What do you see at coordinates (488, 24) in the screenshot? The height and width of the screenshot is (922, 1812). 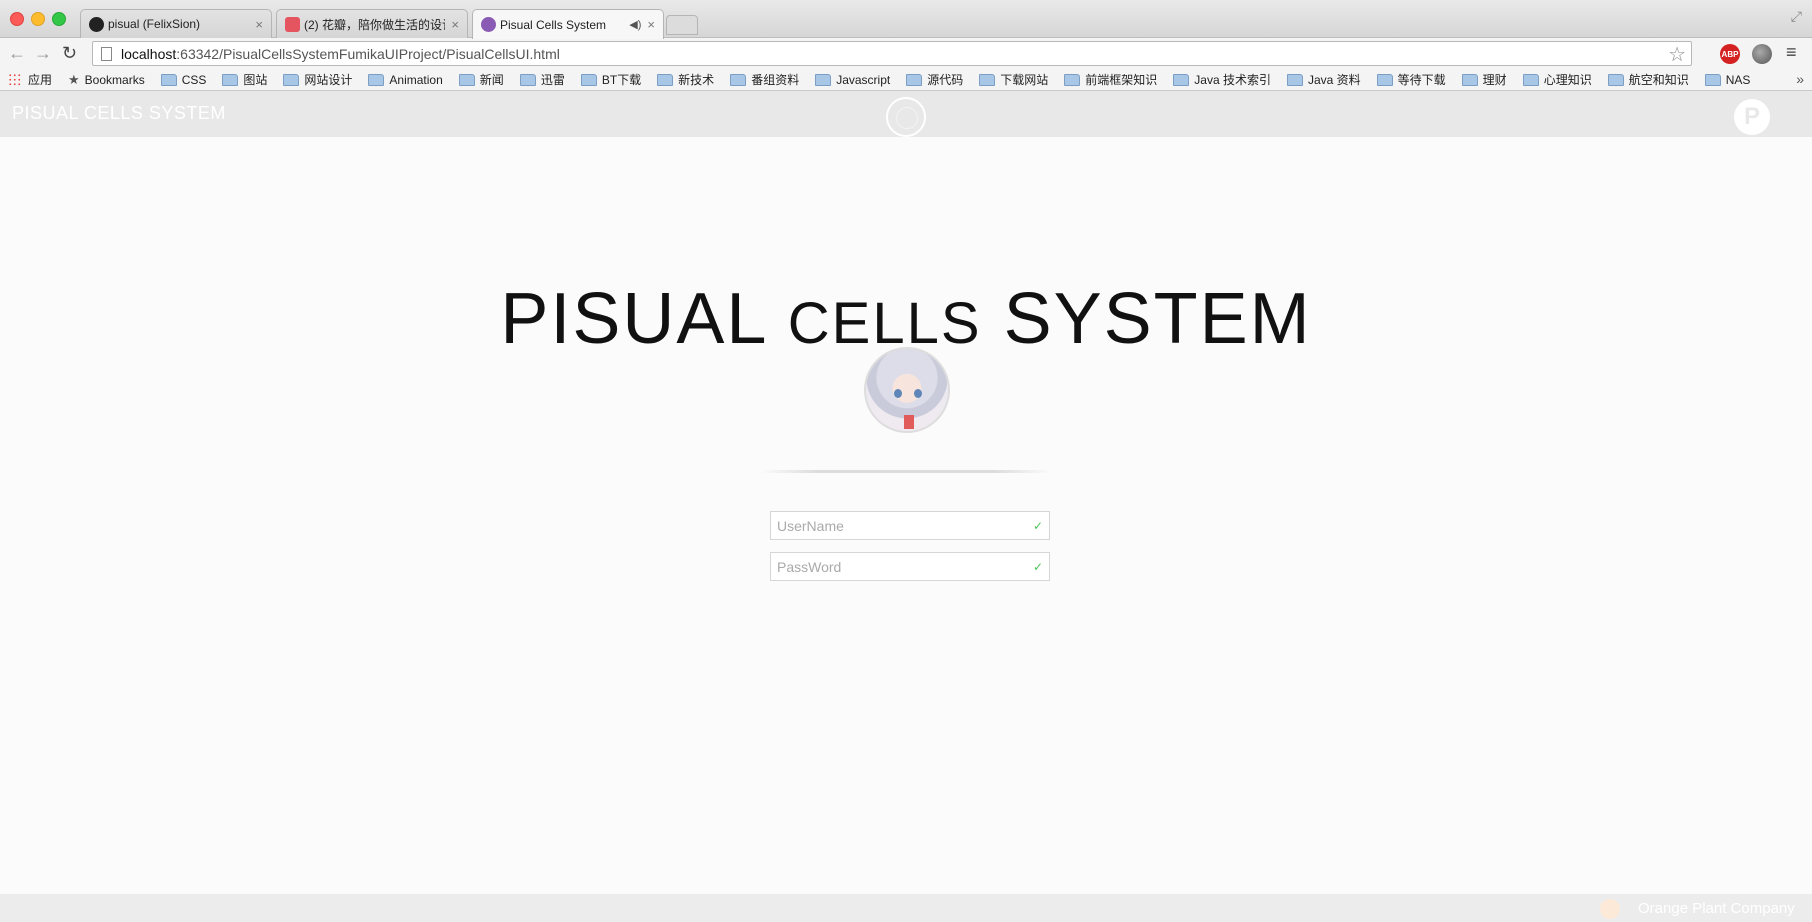 I see `pisual-icon` at bounding box center [488, 24].